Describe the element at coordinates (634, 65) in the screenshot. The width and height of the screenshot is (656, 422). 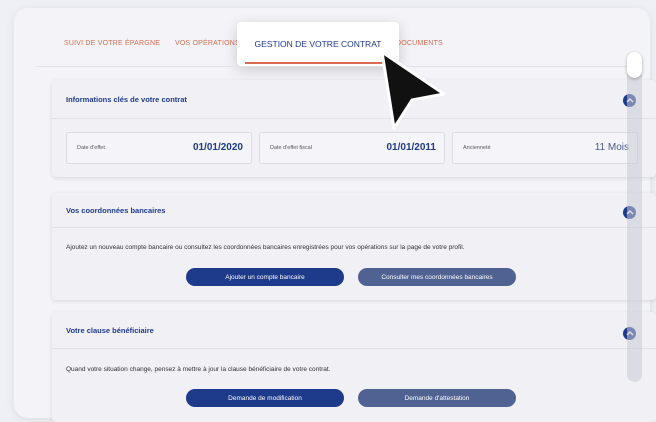
I see `scrollbar-thumb` at that location.